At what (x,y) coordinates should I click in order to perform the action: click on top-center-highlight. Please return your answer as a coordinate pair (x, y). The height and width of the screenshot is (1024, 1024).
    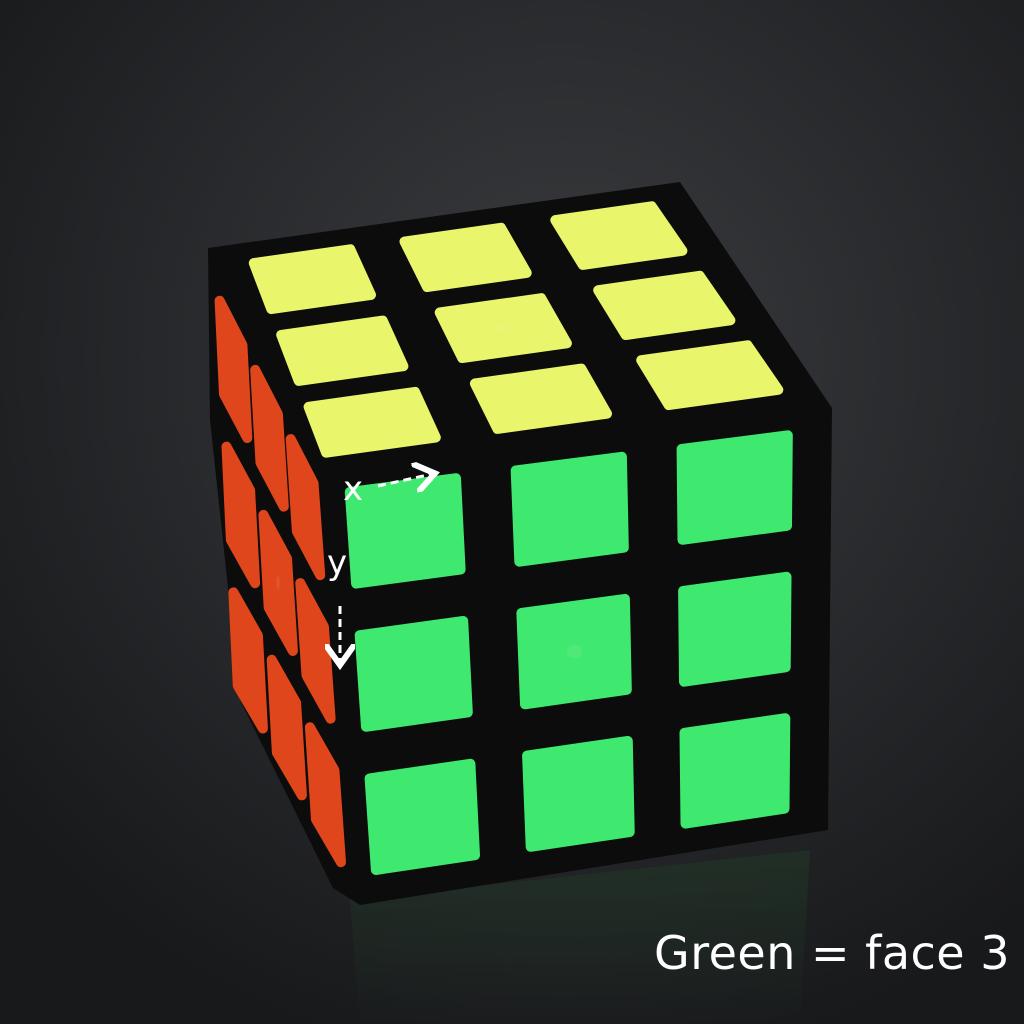
    Looking at the image, I should click on (502, 328).